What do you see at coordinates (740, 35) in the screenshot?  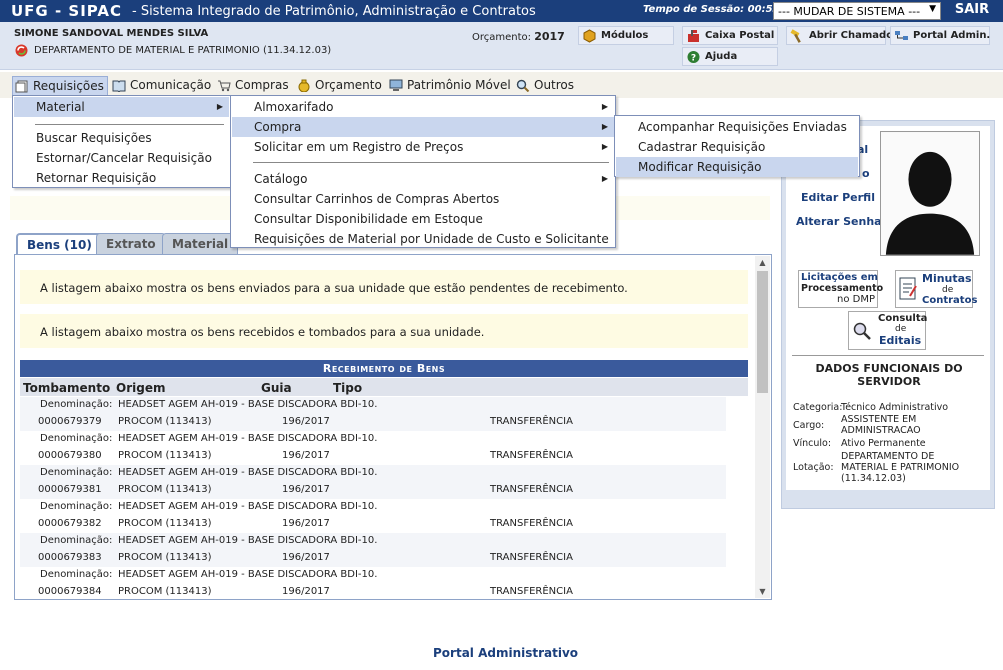 I see `mailbox-label: Caixa Postal` at bounding box center [740, 35].